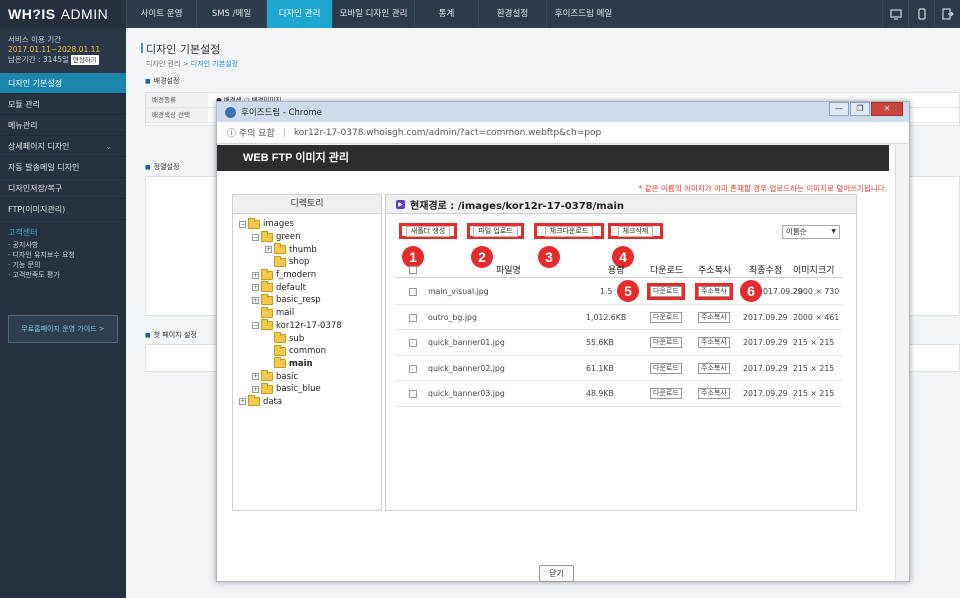 The height and width of the screenshot is (598, 960). I want to click on sidebar-item: FTP(이미지관리), so click(63, 209).